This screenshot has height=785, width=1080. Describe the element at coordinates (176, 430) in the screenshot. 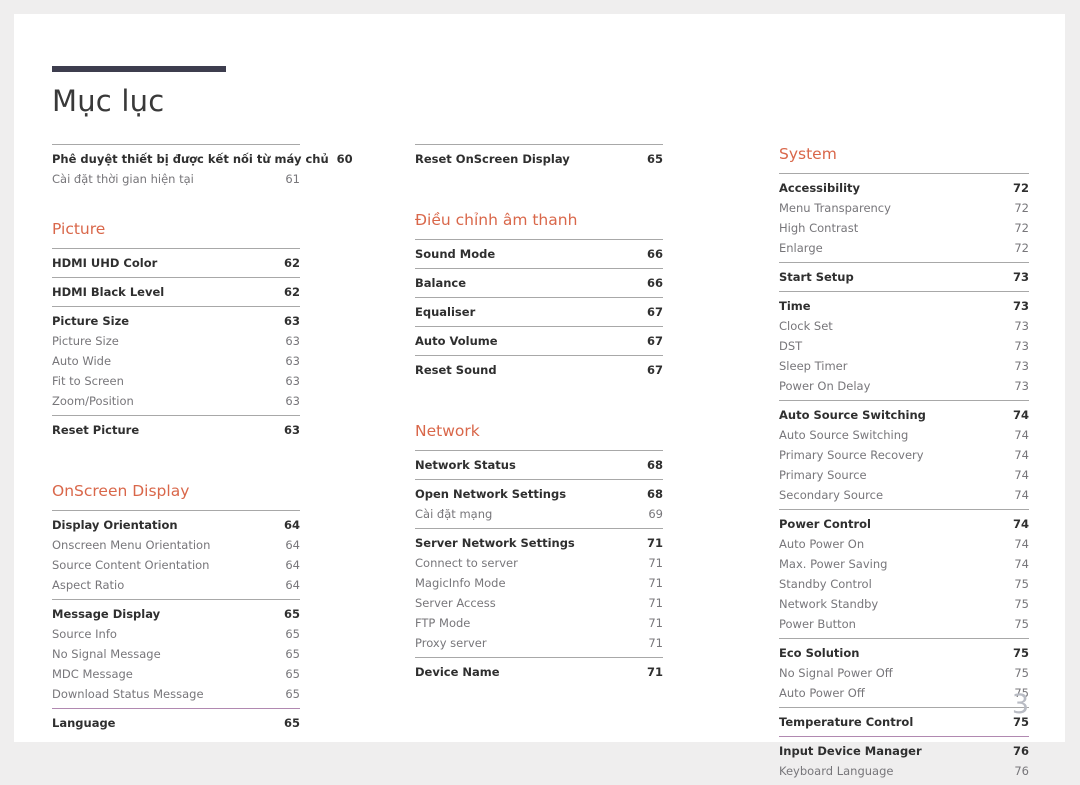

I see `toc-entry: Reset Picture 63` at that location.